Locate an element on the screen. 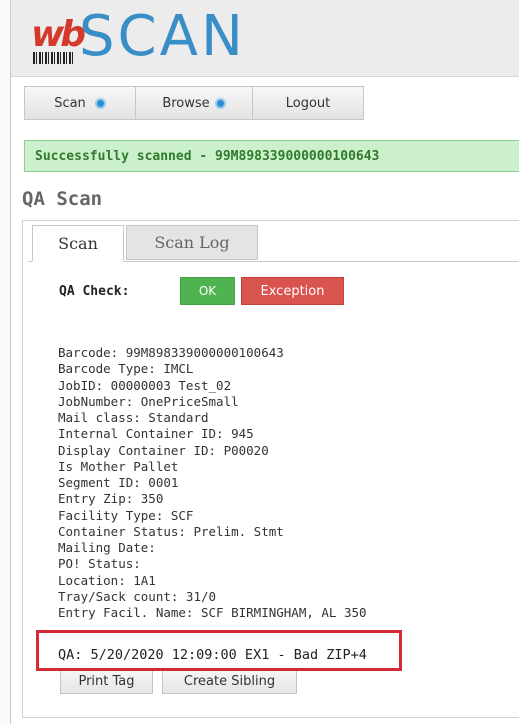 The height and width of the screenshot is (724, 519). create-sibling-button: Create Sibling is located at coordinates (229, 681).